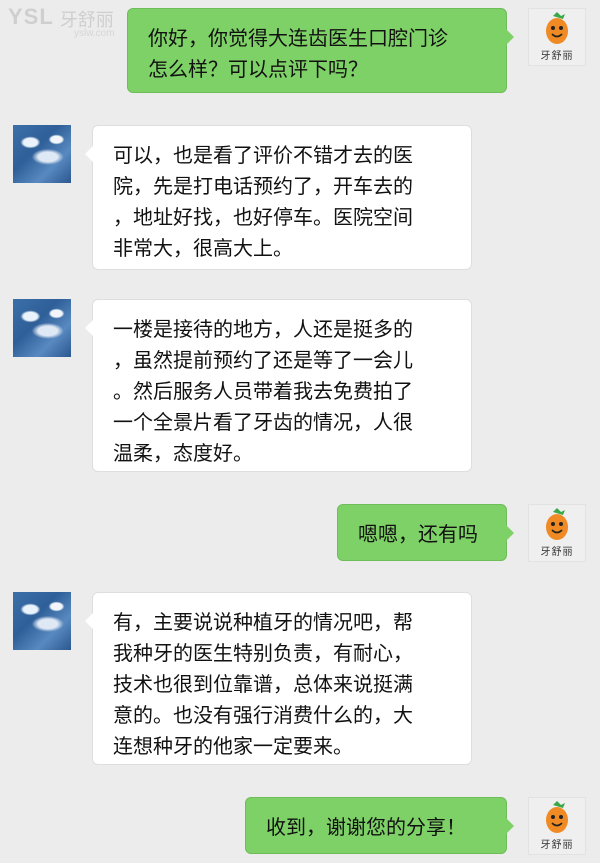 Image resolution: width=600 pixels, height=863 pixels. What do you see at coordinates (94, 33) in the screenshot?
I see `watermark-url: yslw.com` at bounding box center [94, 33].